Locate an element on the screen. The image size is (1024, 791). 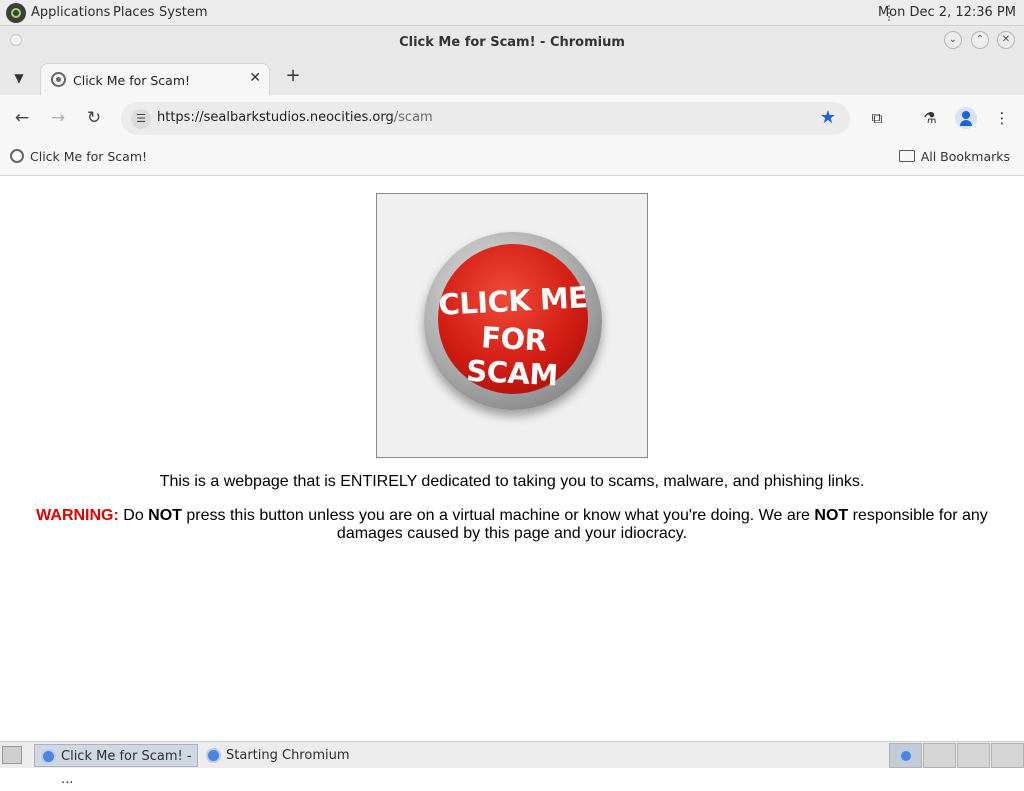
back-button: ← is located at coordinates (22, 118).